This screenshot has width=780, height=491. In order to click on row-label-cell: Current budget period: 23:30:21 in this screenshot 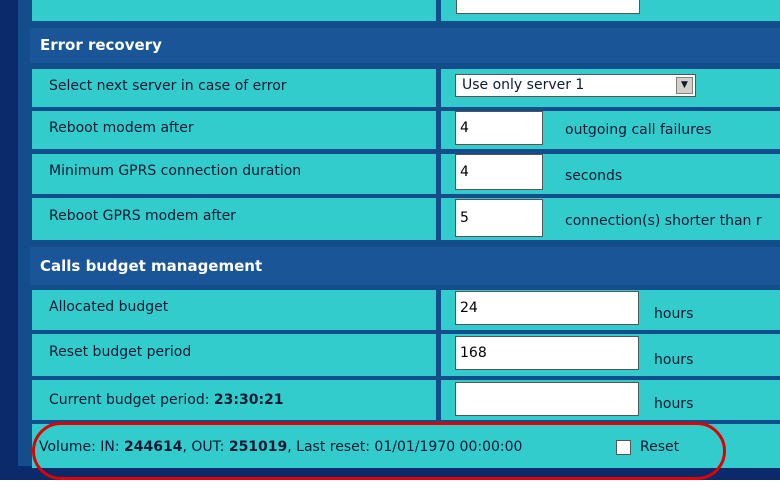, I will do `click(234, 400)`.